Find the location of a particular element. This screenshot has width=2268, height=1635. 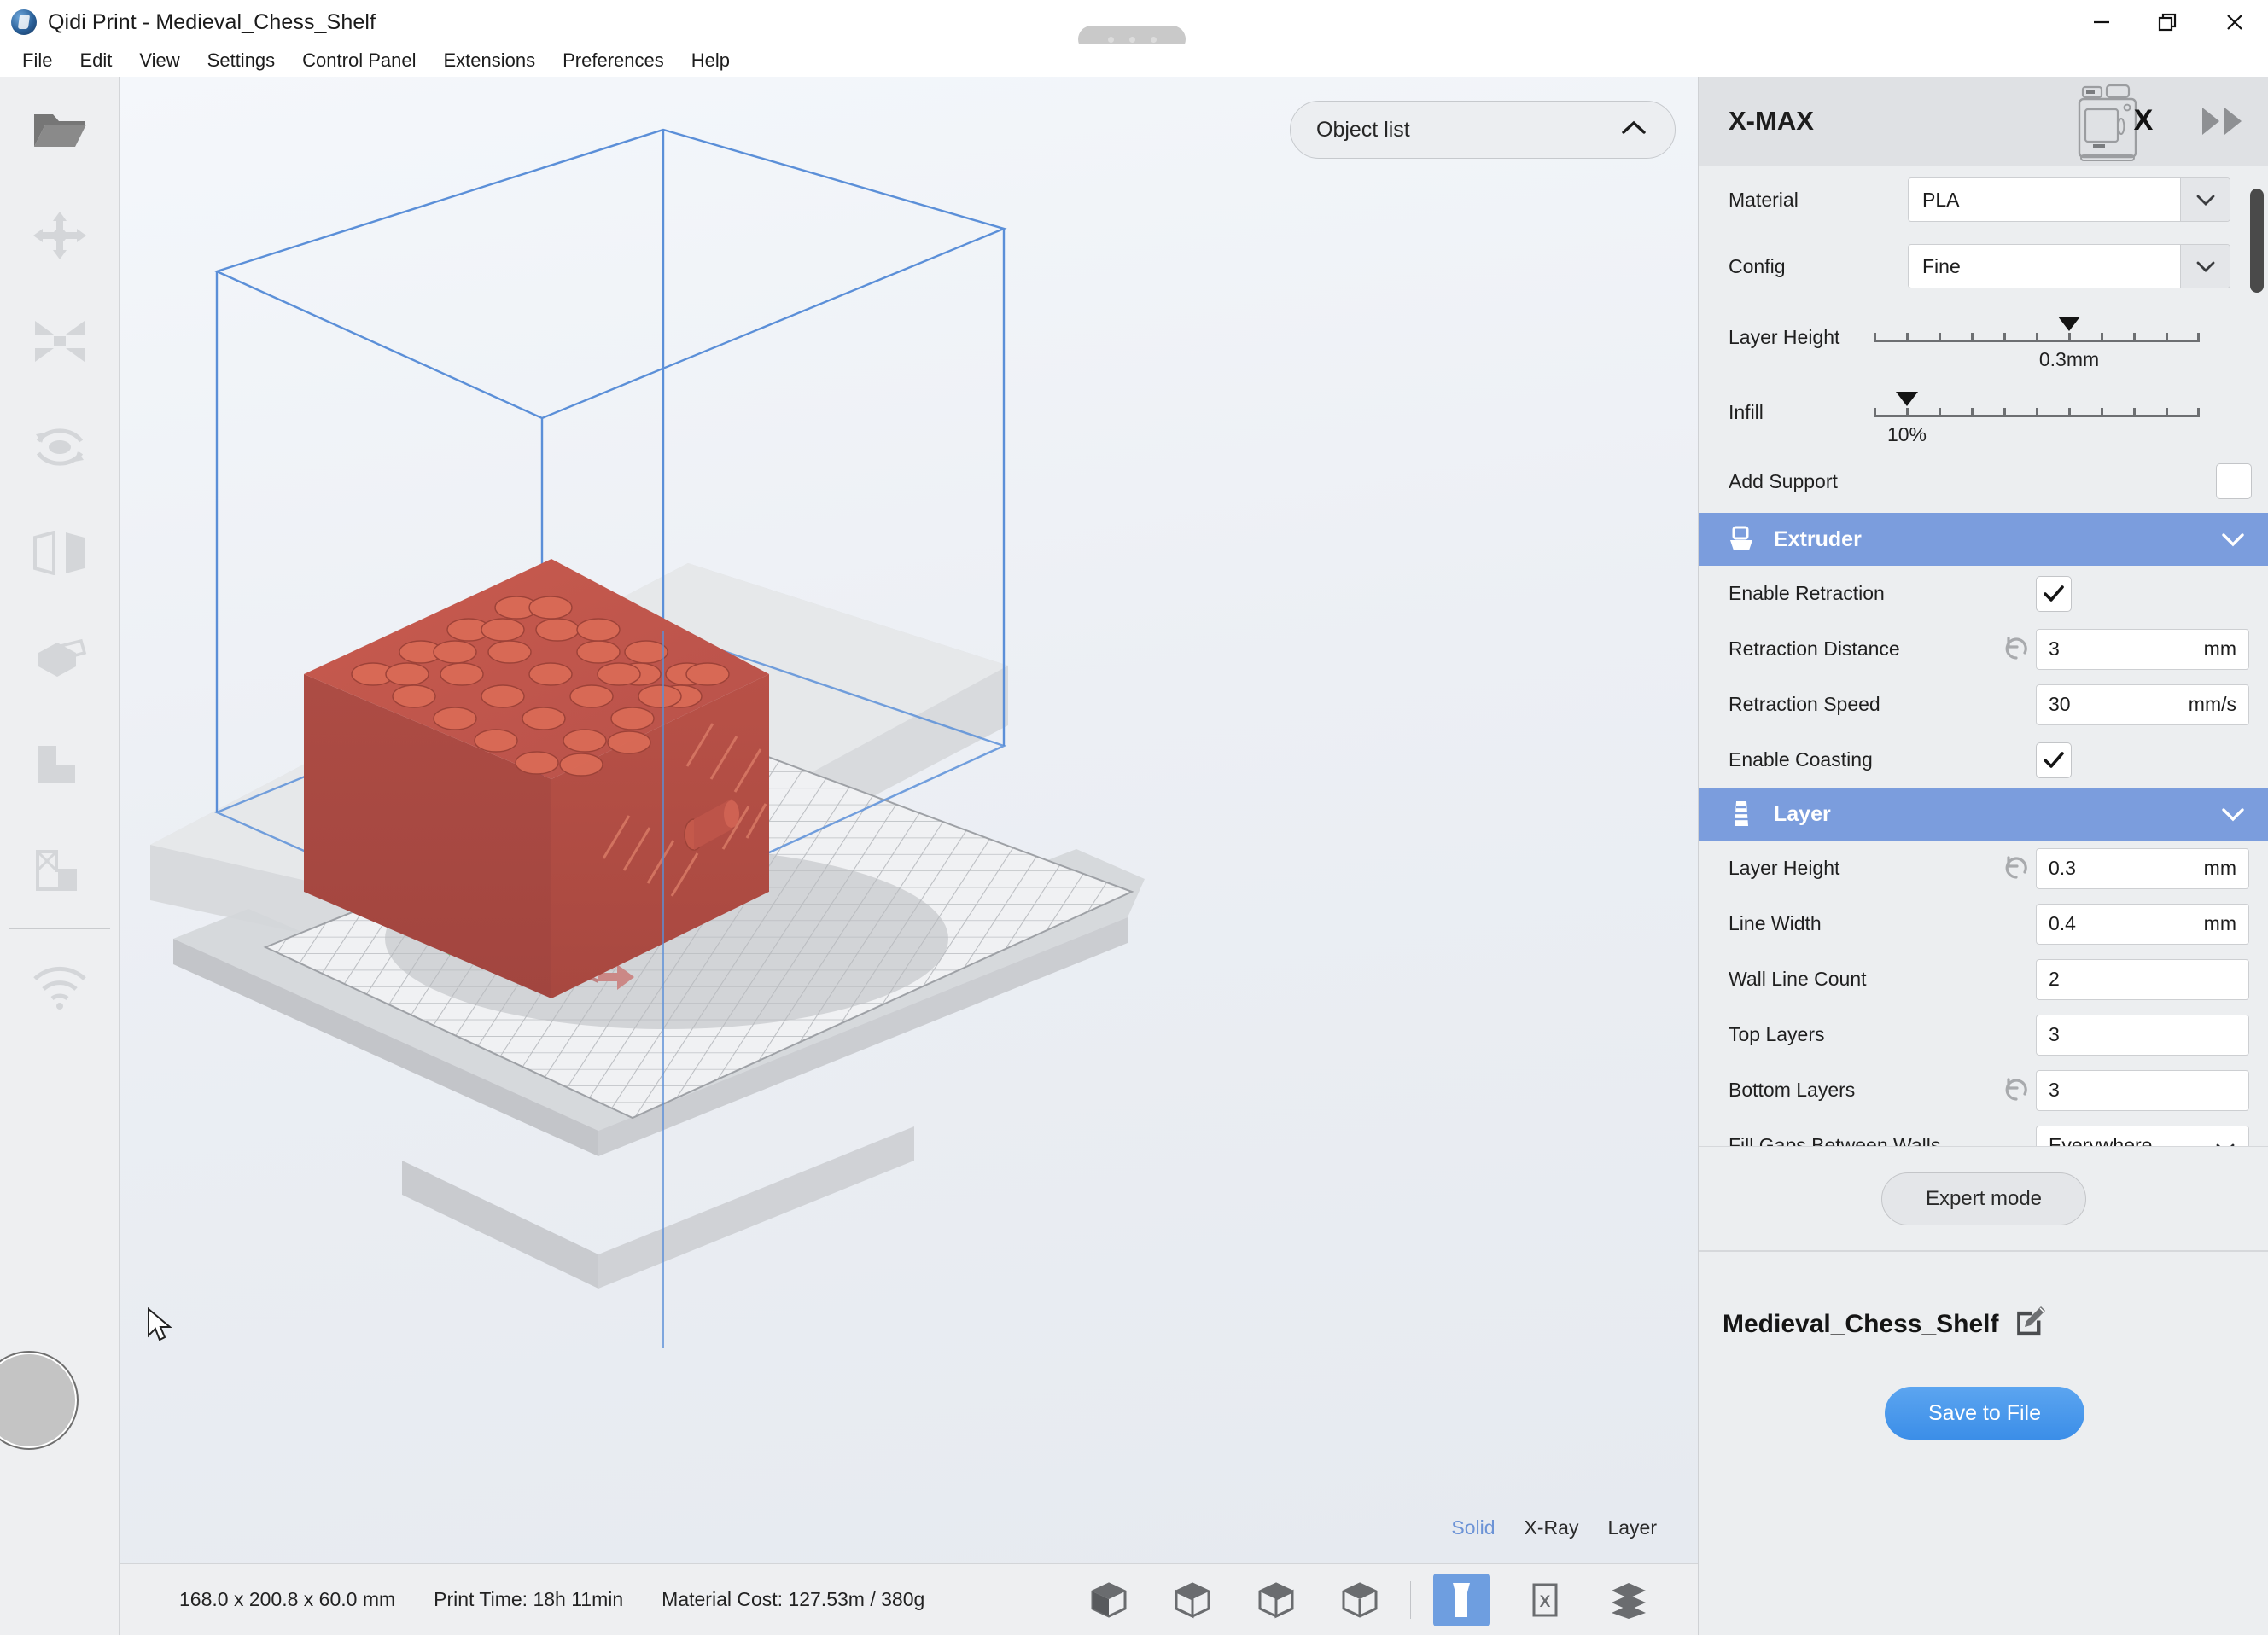

config-value: Fine is located at coordinates (1941, 265).